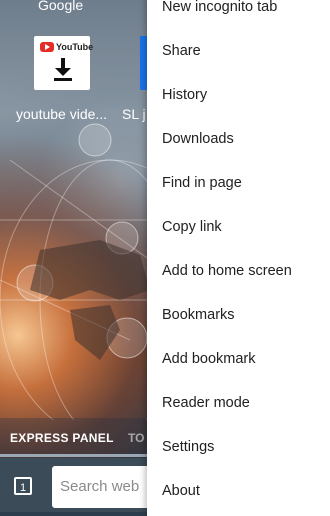  What do you see at coordinates (47, 47) in the screenshot?
I see `youtube-play-icon` at bounding box center [47, 47].